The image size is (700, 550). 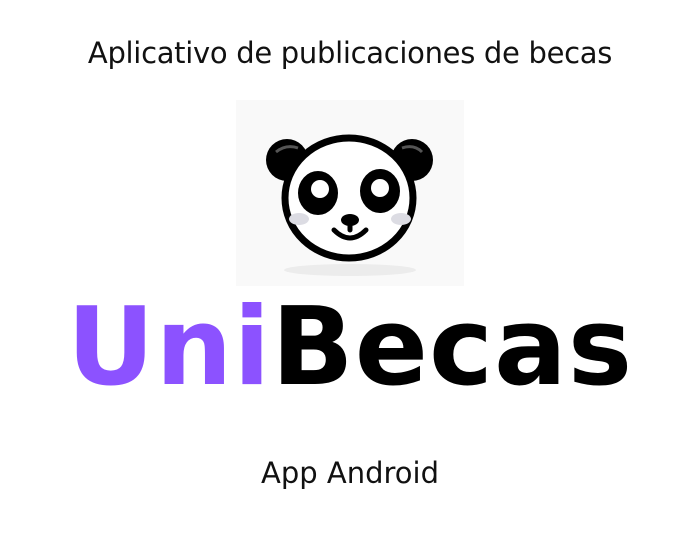 I want to click on brand-part-uni: Uni, so click(x=169, y=347).